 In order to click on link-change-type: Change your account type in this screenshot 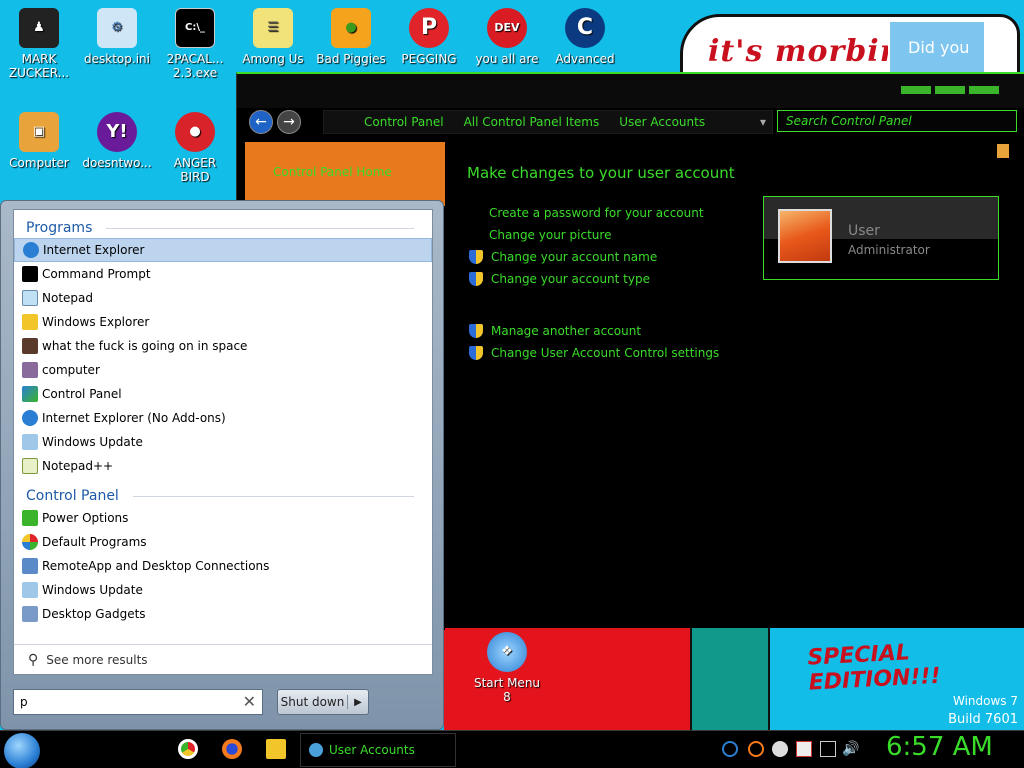, I will do `click(601, 279)`.